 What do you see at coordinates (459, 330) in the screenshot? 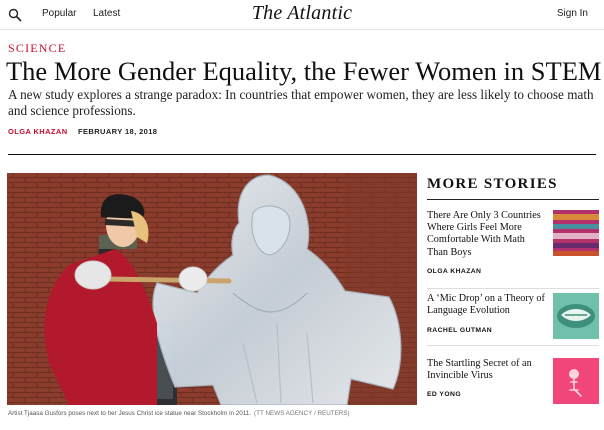
I see `story-author: Rachel Gutman` at bounding box center [459, 330].